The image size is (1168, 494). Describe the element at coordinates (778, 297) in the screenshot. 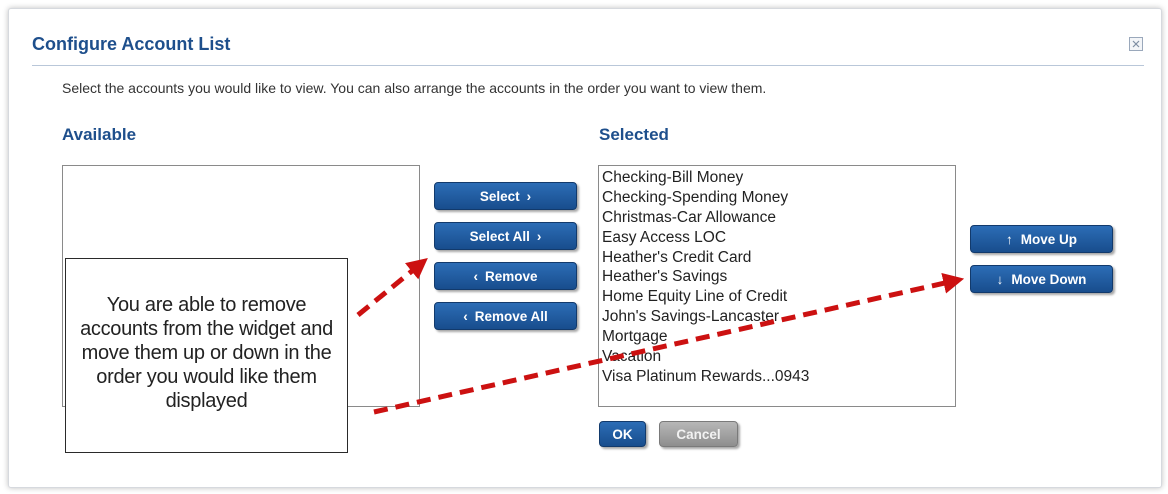

I see `list-item: Home Equity Line of Credit` at that location.